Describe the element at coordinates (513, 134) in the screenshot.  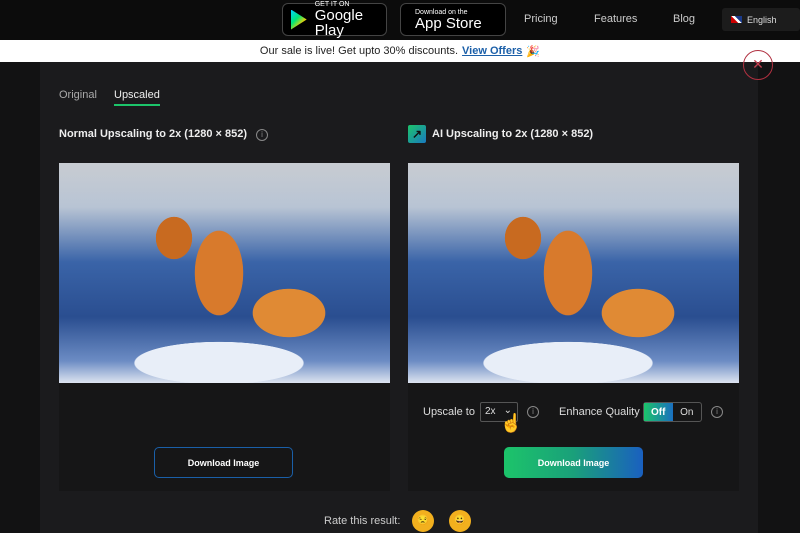
I see `ai-heading-text: AI Upscaling to 2x (1280 × 852)` at that location.